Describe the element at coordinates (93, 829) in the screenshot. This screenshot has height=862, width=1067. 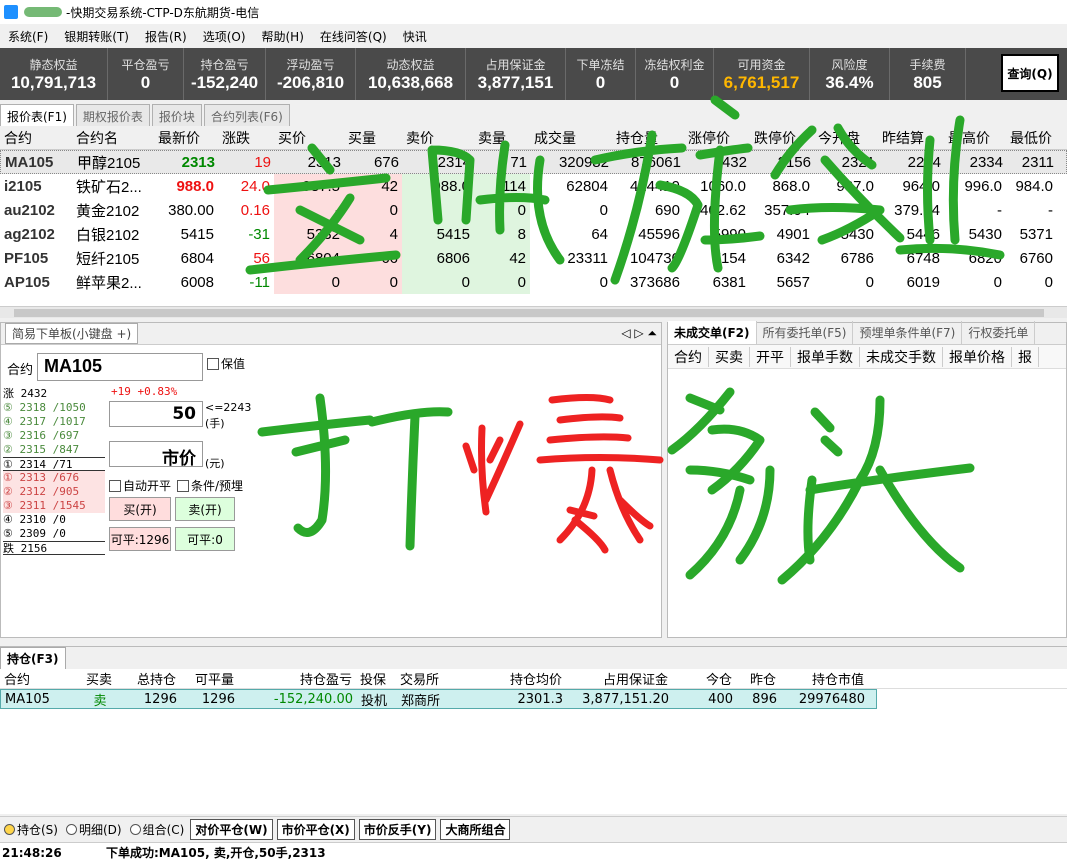
I see `view-radio: 明细(D)` at that location.